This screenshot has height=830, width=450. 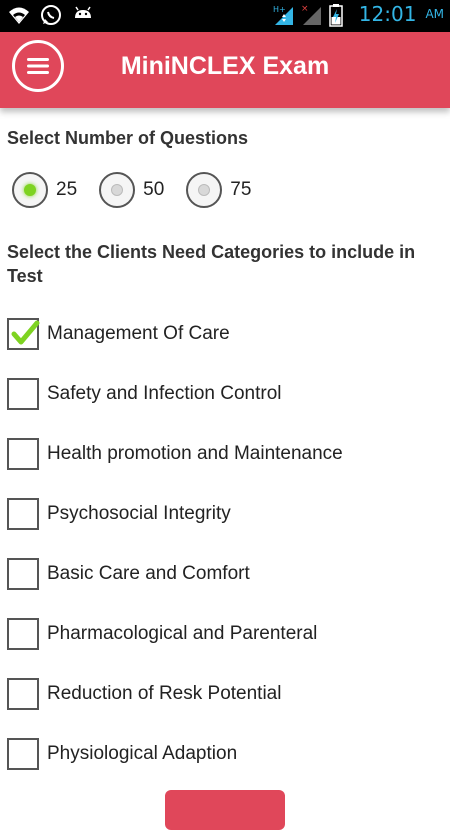 I want to click on category-item-psychosocial: Psychosocial Integrity, so click(x=175, y=514).